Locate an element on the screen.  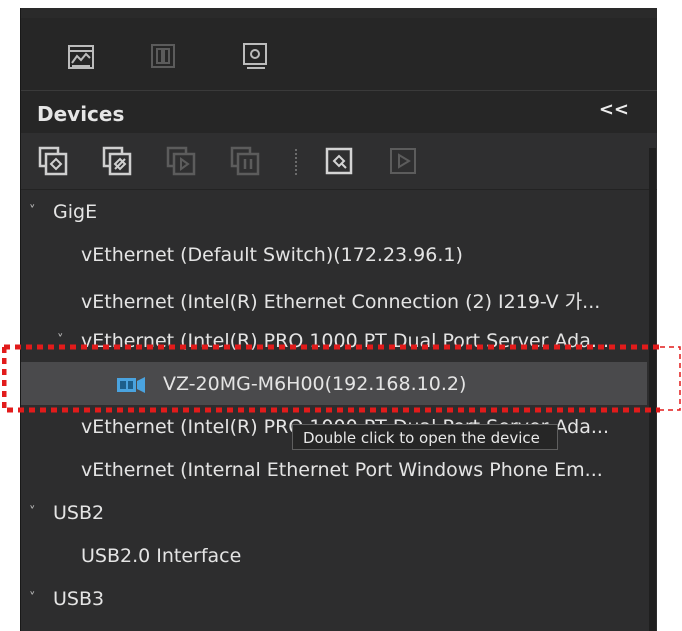
close-device-icon is located at coordinates (117, 161).